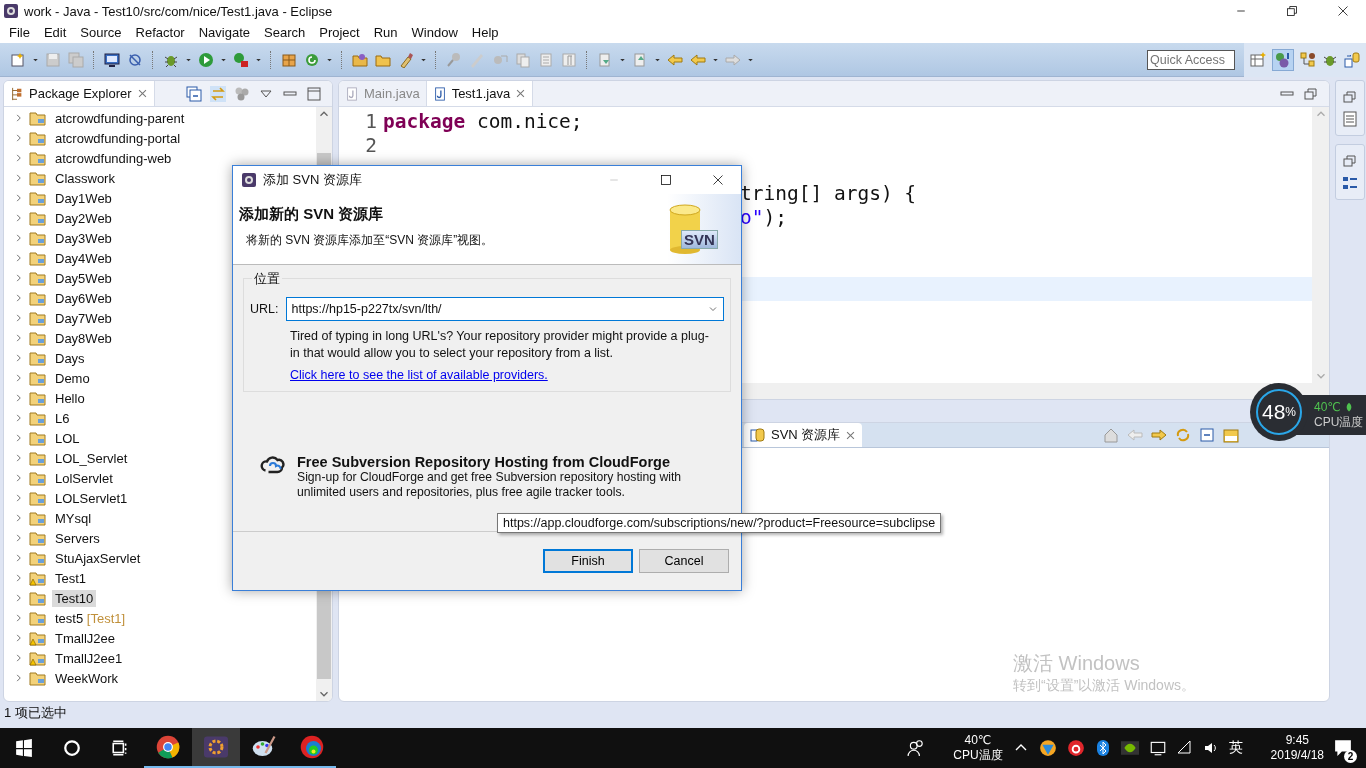  I want to click on monitor-icon, so click(112, 59).